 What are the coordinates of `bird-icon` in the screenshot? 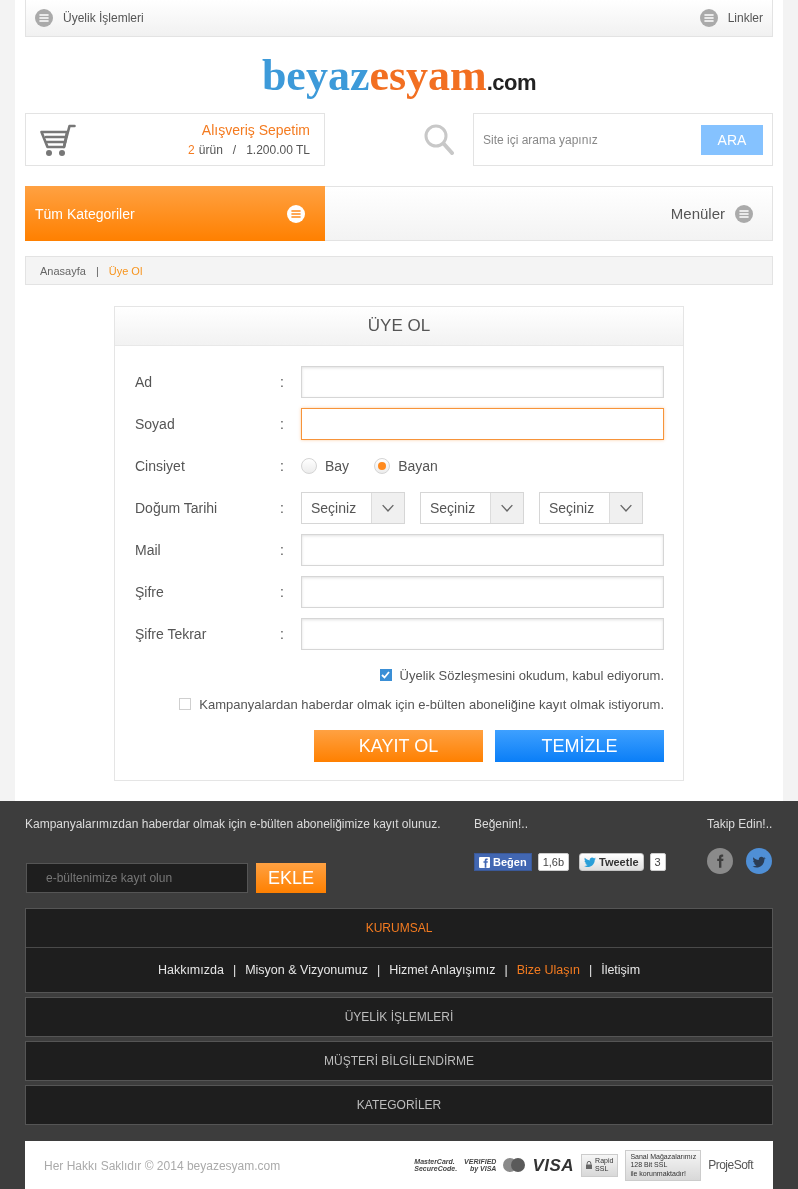 It's located at (590, 862).